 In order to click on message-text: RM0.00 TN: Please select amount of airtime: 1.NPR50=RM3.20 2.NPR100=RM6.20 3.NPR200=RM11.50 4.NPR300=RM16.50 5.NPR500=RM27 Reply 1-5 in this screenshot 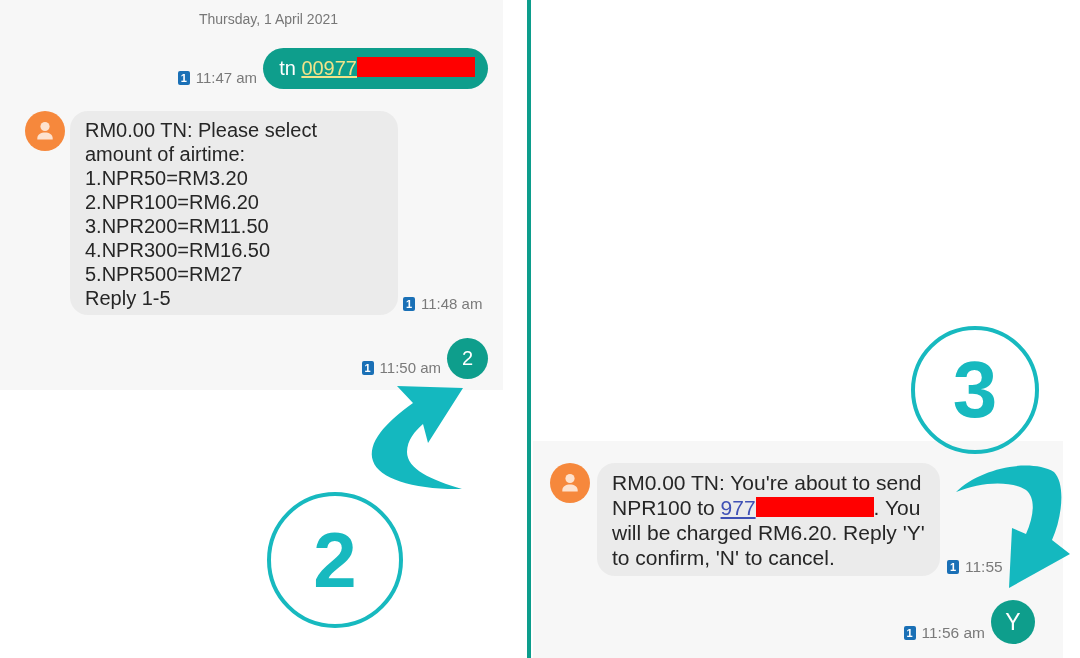, I will do `click(201, 214)`.